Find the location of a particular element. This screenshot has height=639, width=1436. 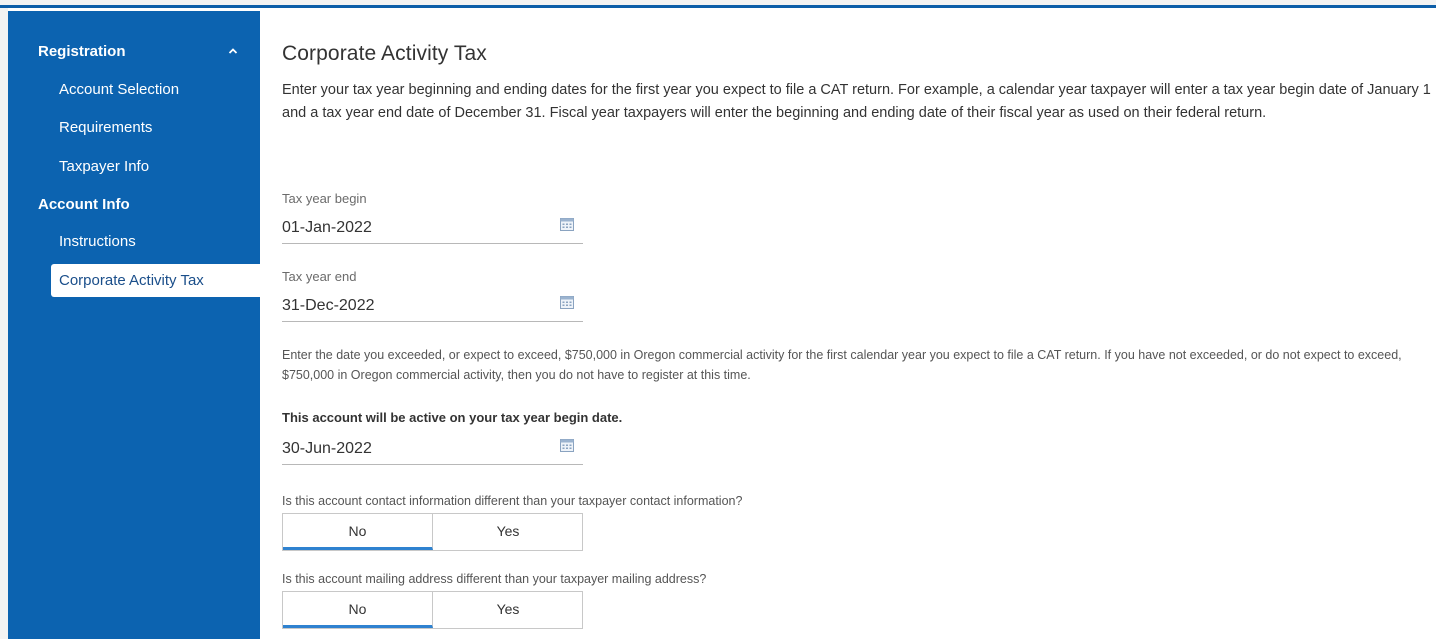

tax-year-end-label: Tax year end is located at coordinates (319, 276).